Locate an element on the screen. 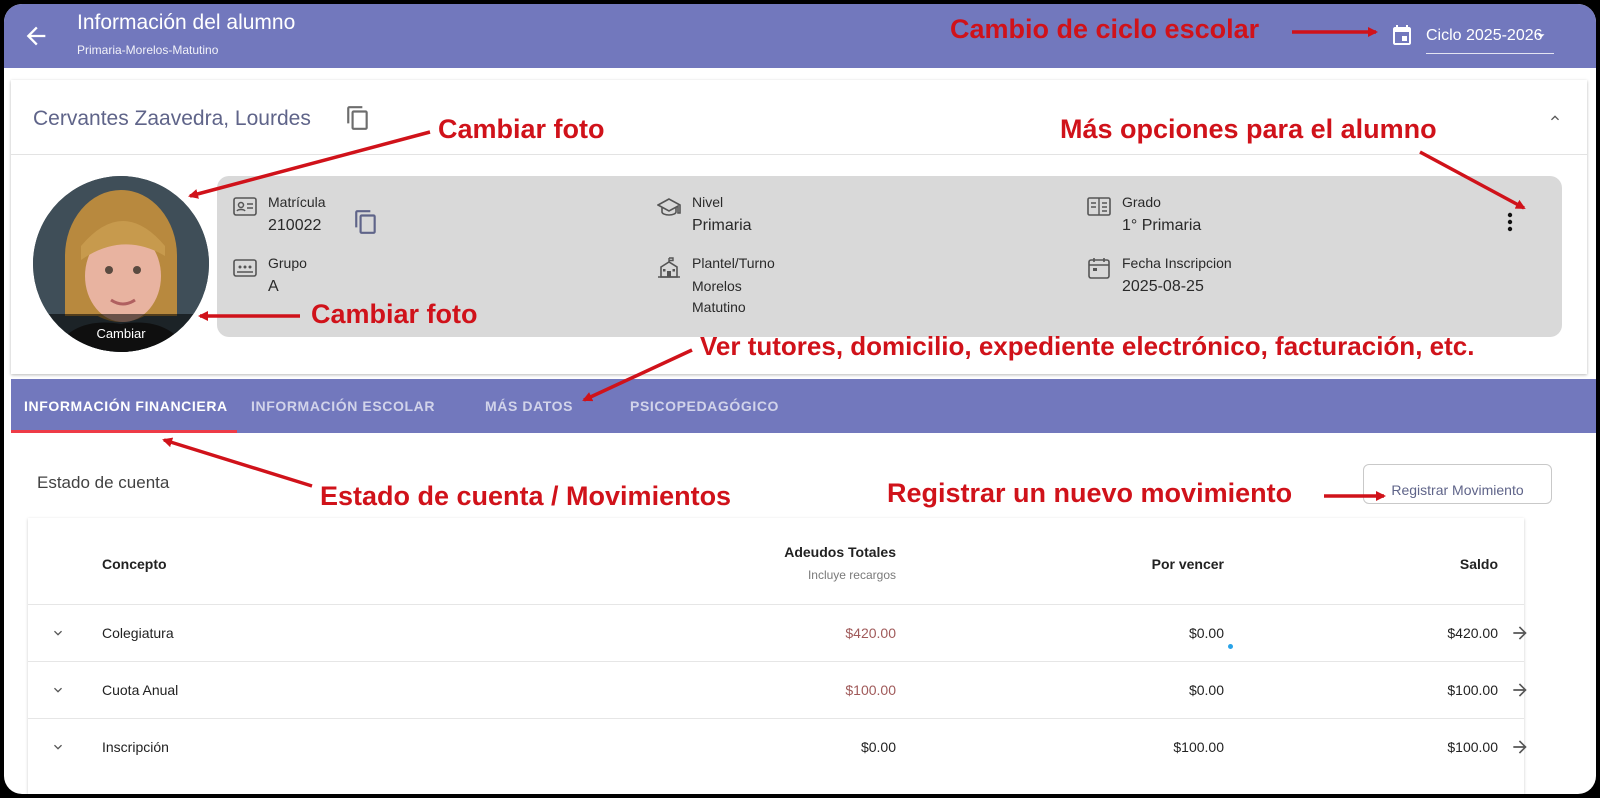 This screenshot has height=798, width=1600. cell-adeudos: $100.00 is located at coordinates (870, 690).